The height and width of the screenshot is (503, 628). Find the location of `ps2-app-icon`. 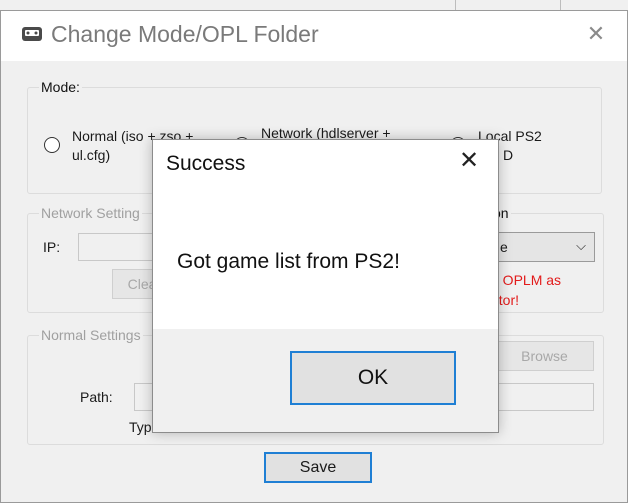

ps2-app-icon is located at coordinates (32, 34).